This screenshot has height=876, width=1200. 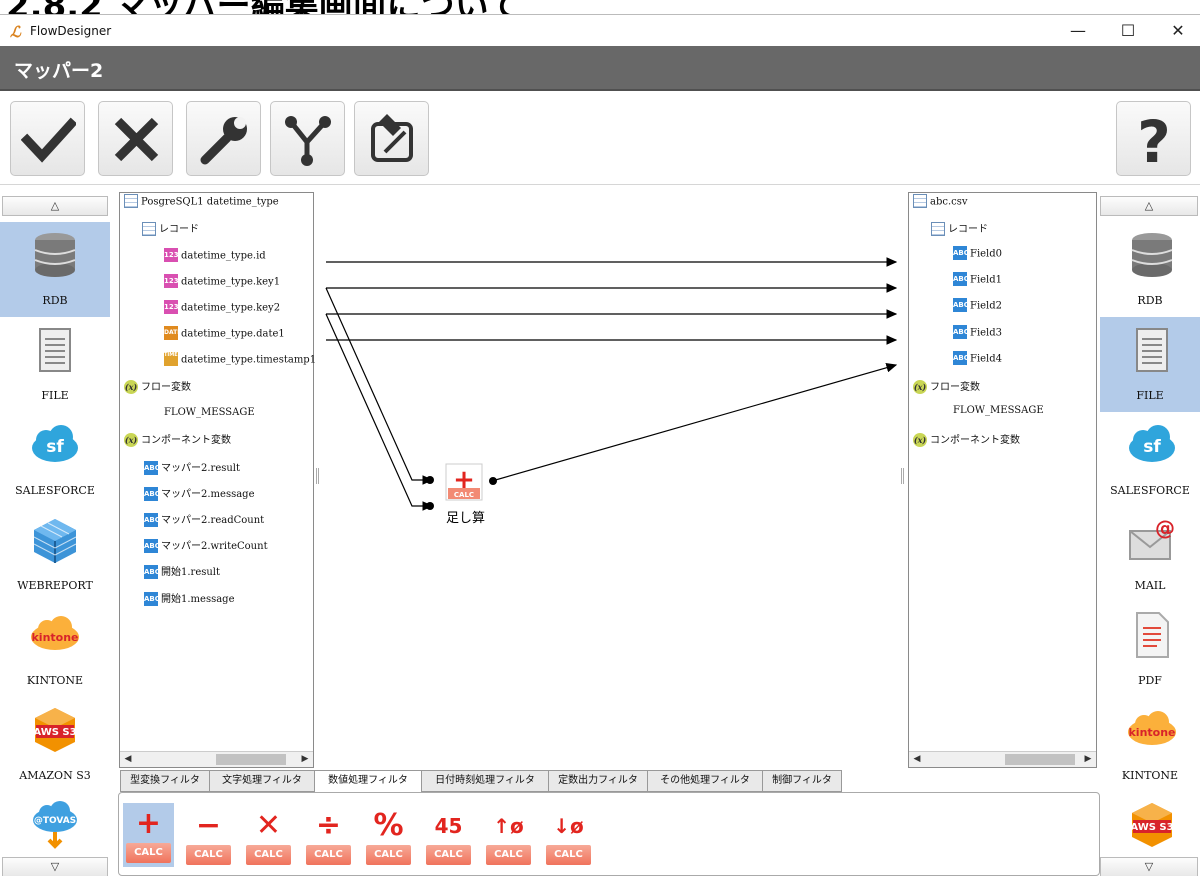 I want to click on filter-tab: 文字処理フィルタ, so click(x=262, y=781).